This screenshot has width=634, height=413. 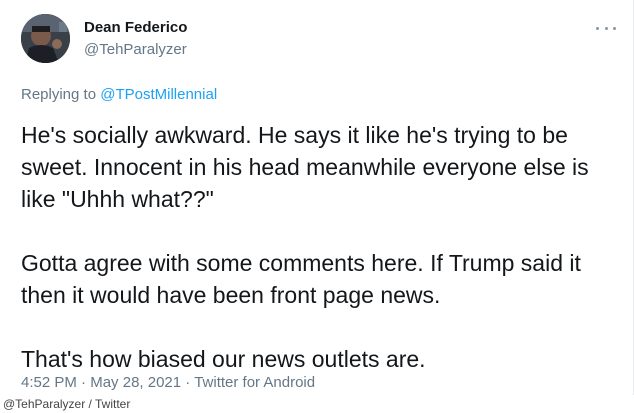 What do you see at coordinates (59, 94) in the screenshot?
I see `replying-prefix: Replying to` at bounding box center [59, 94].